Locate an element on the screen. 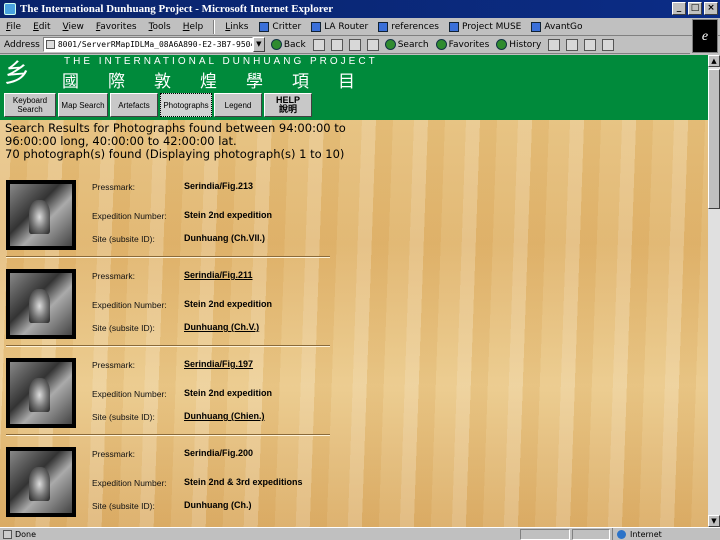 This screenshot has width=720, height=540. link-la-router-label: LA Router is located at coordinates (346, 26).